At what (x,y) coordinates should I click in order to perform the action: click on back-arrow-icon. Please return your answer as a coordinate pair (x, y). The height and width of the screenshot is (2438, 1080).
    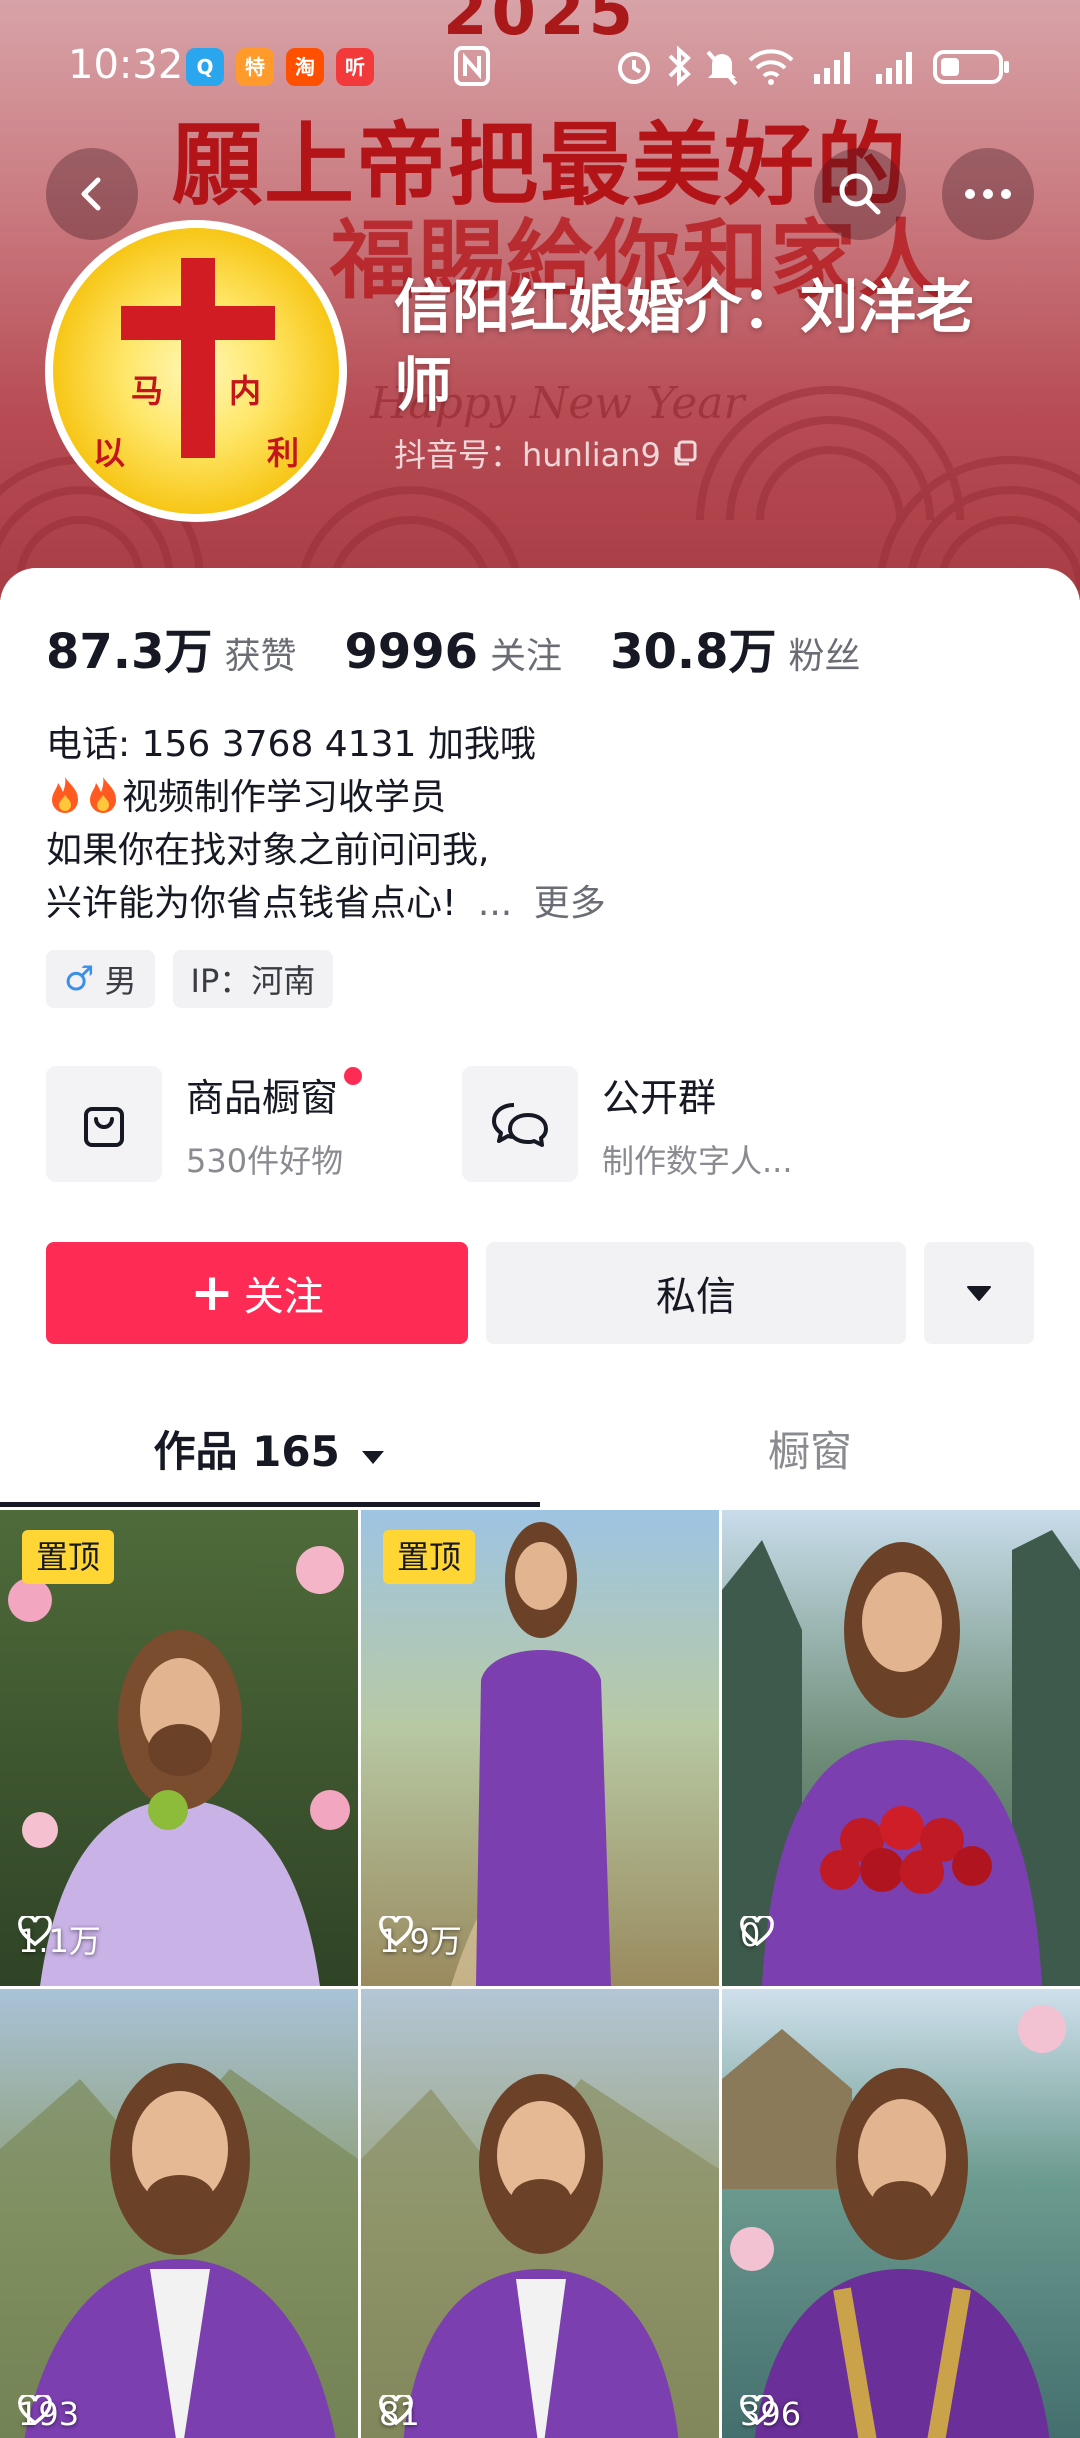
    Looking at the image, I should click on (91, 194).